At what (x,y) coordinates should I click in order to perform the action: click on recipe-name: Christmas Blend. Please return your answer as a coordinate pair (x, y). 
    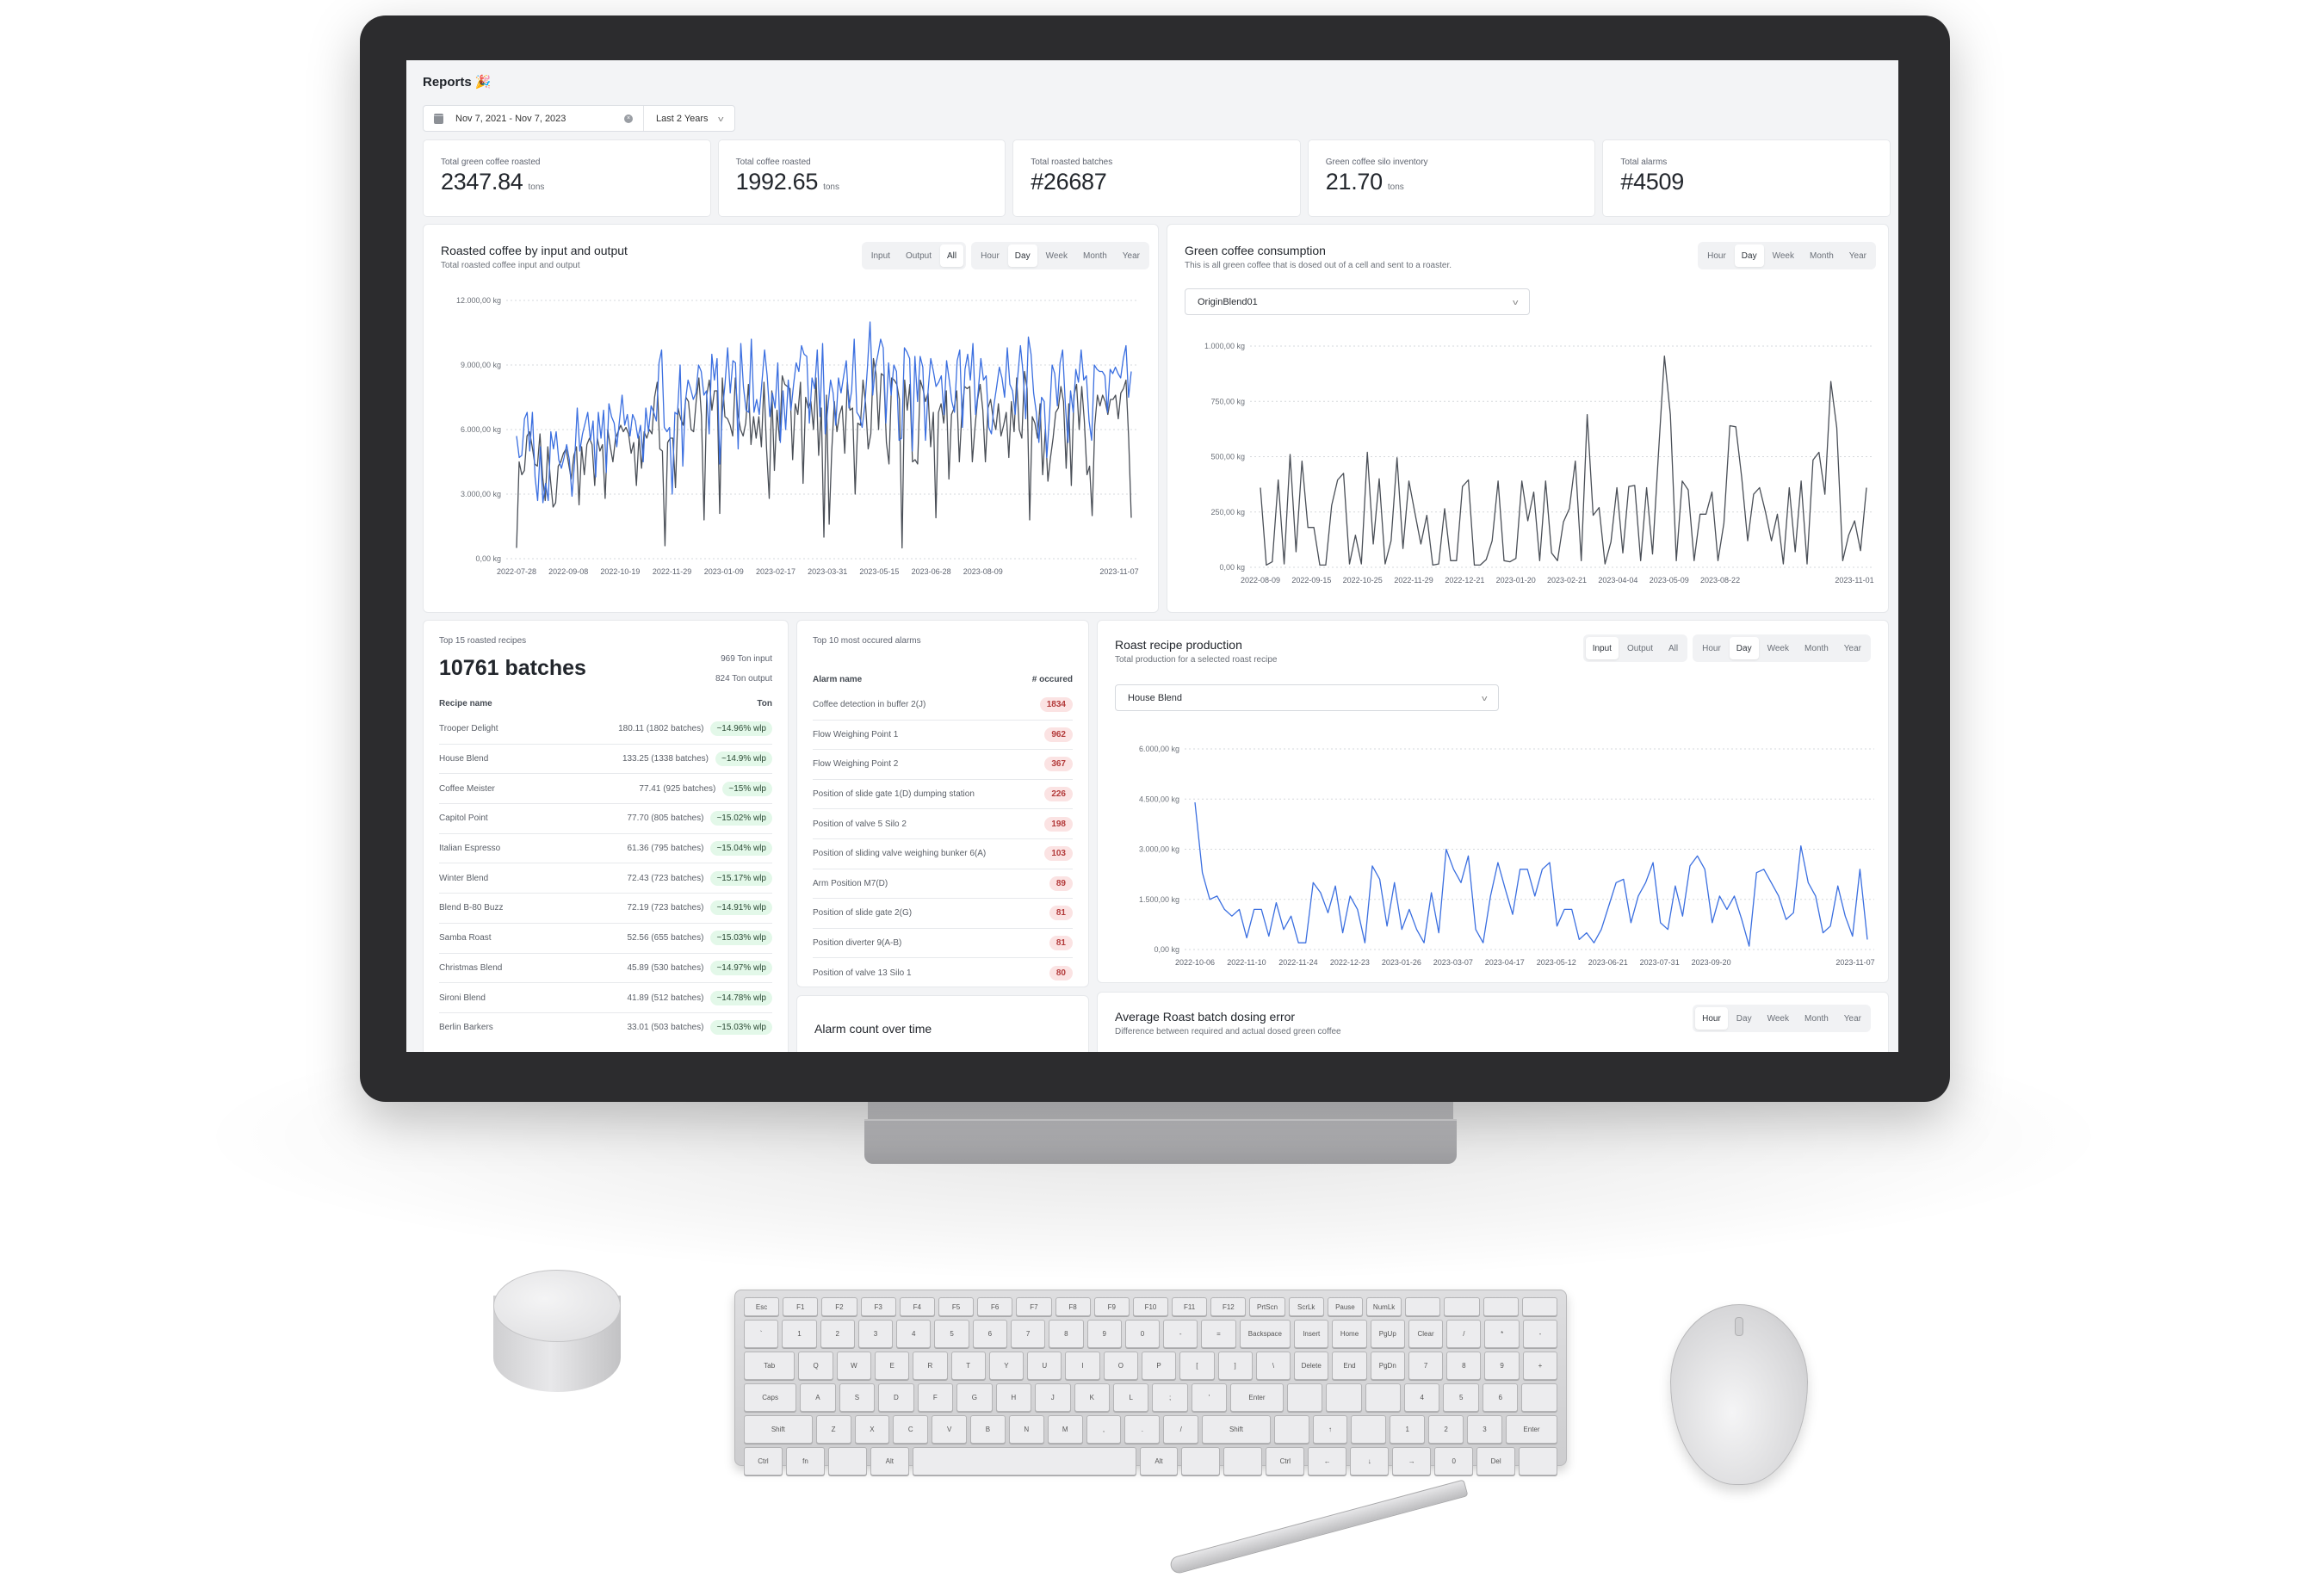
    Looking at the image, I should click on (471, 967).